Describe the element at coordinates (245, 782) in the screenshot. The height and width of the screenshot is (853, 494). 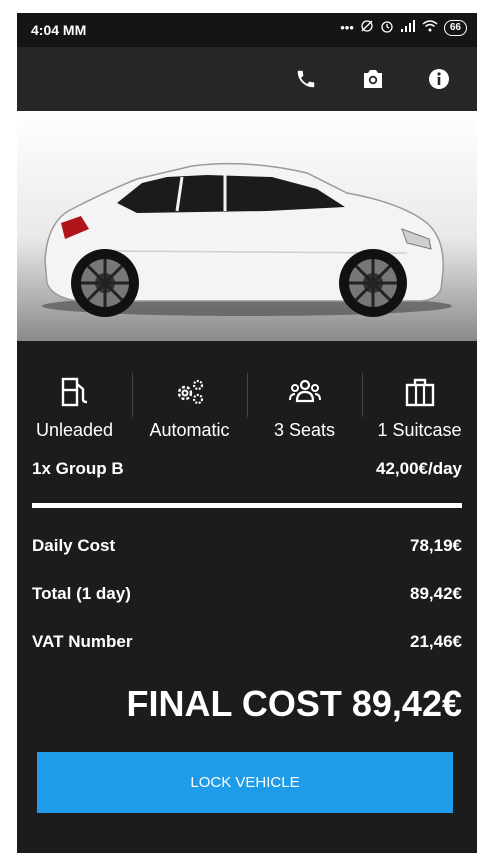
I see `lock-vehicle-button: LOCK VEHICLE` at that location.